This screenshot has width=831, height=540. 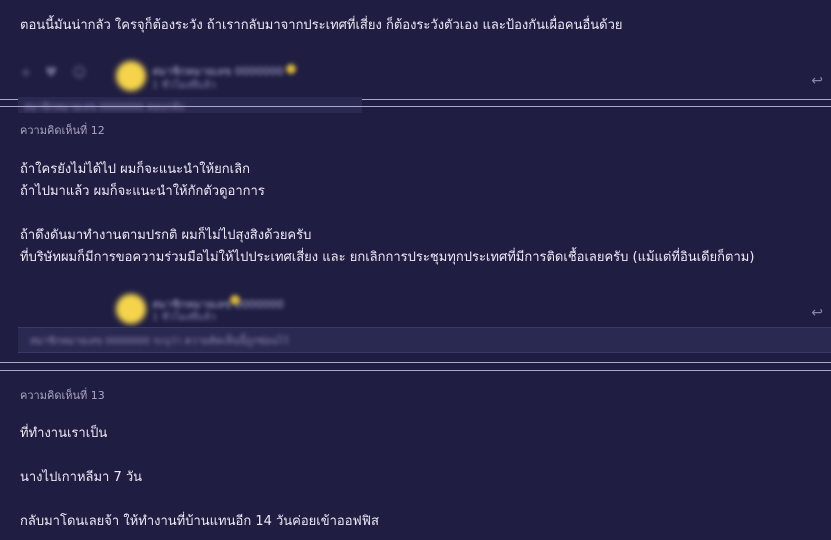 I want to click on comment-13-label: ความคิดเห็นที่ 13, so click(x=62, y=395).